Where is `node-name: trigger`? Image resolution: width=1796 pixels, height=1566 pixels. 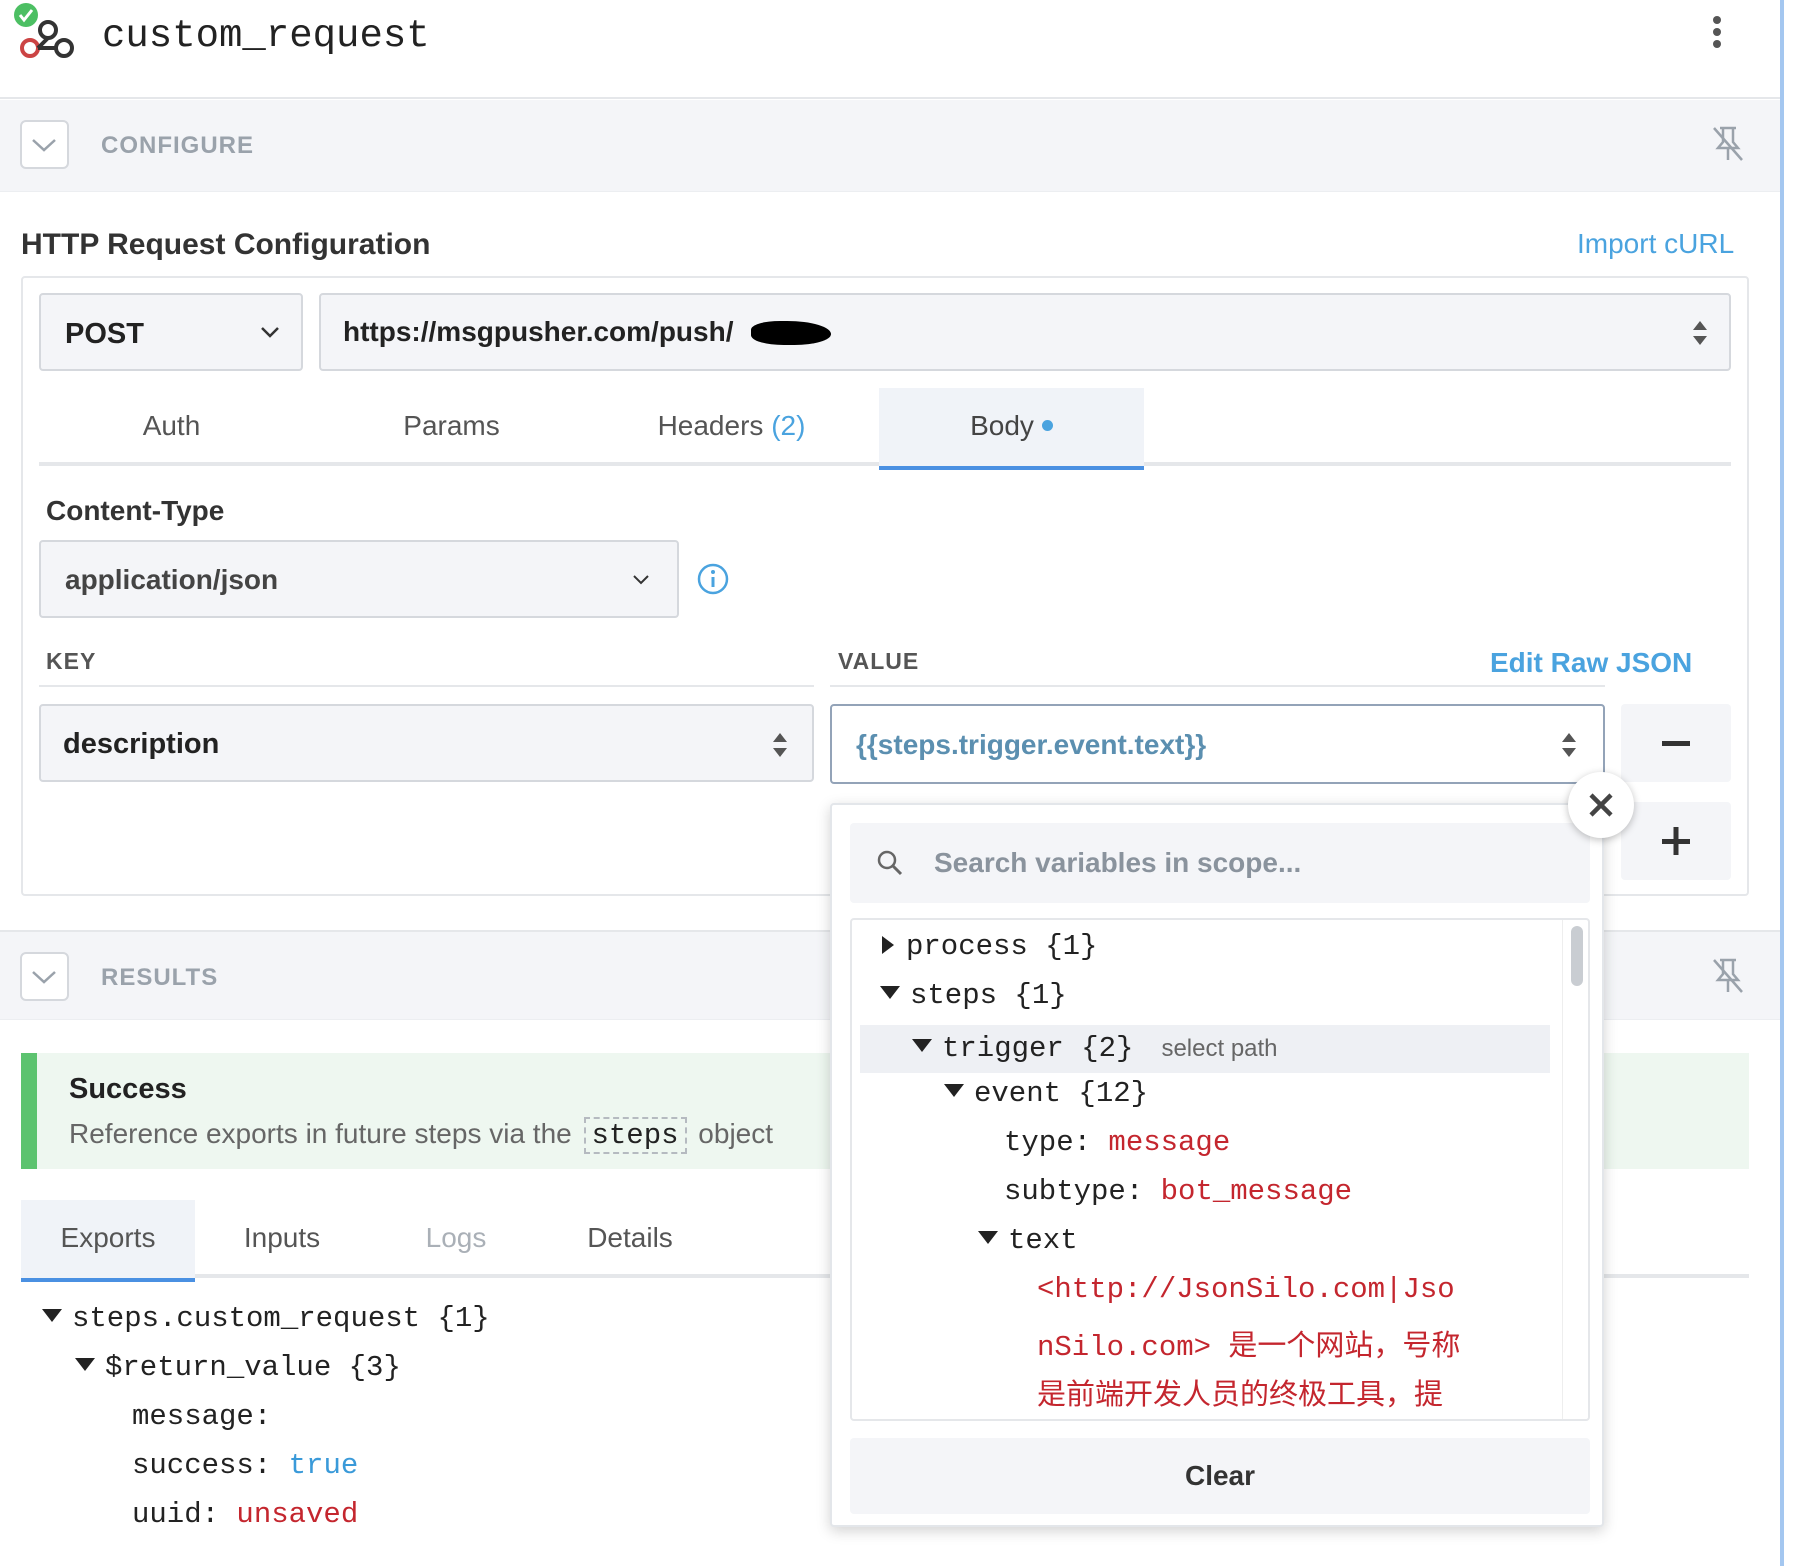 node-name: trigger is located at coordinates (1003, 1048).